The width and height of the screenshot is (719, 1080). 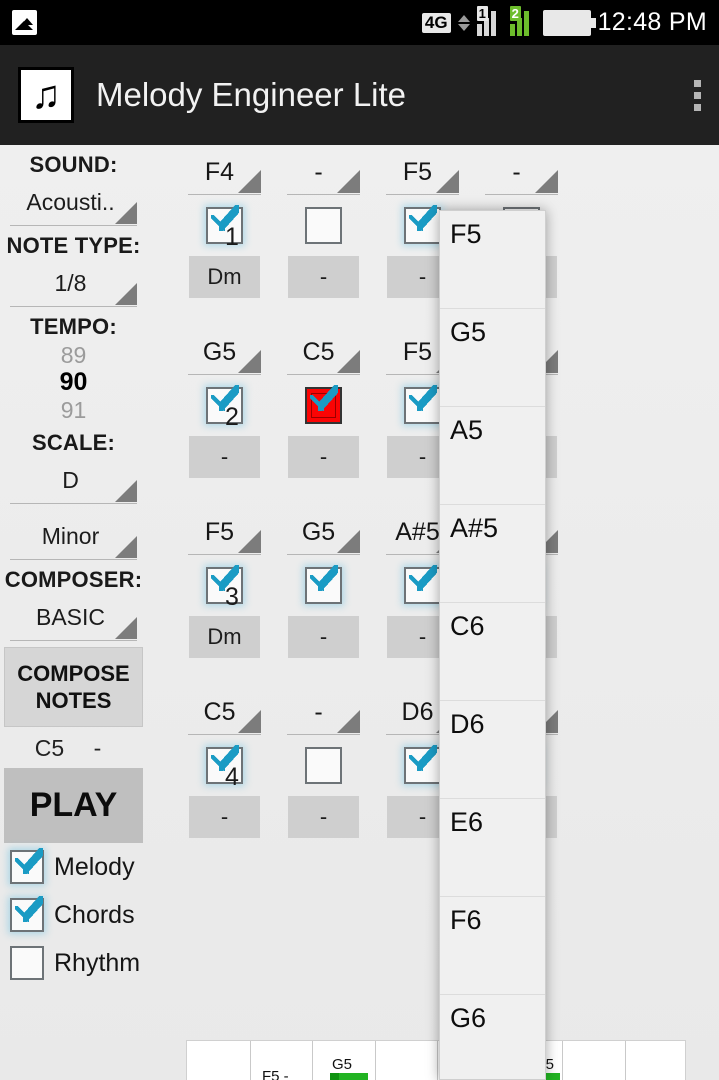 What do you see at coordinates (73, 481) in the screenshot?
I see `scale-key-spinner: D` at bounding box center [73, 481].